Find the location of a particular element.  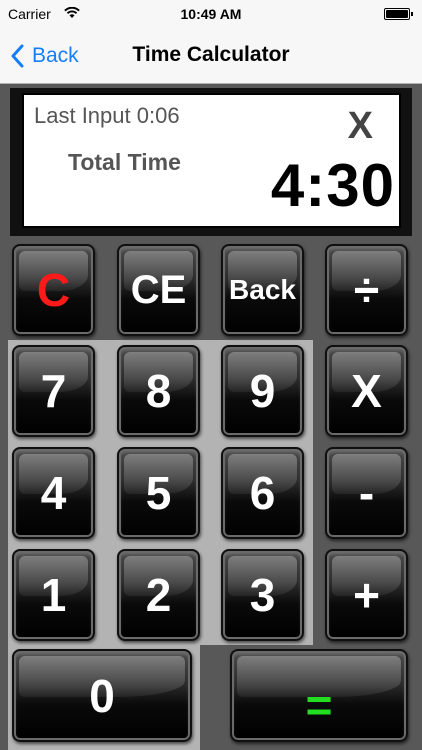

minus-button: - is located at coordinates (366, 493).